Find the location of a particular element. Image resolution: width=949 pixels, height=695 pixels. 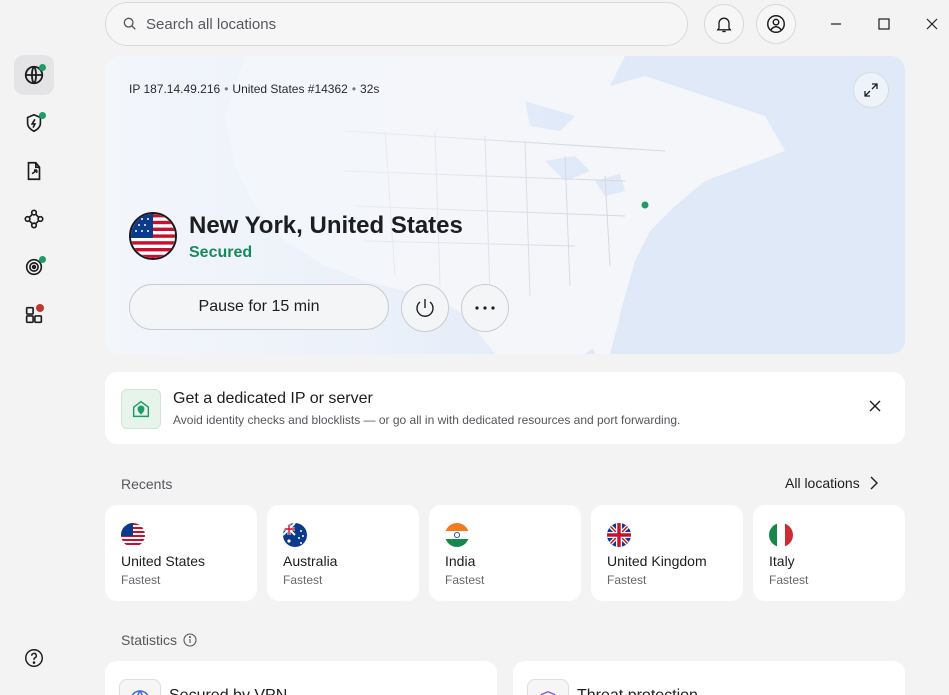

sidebar-item-meshnet is located at coordinates (34, 219).